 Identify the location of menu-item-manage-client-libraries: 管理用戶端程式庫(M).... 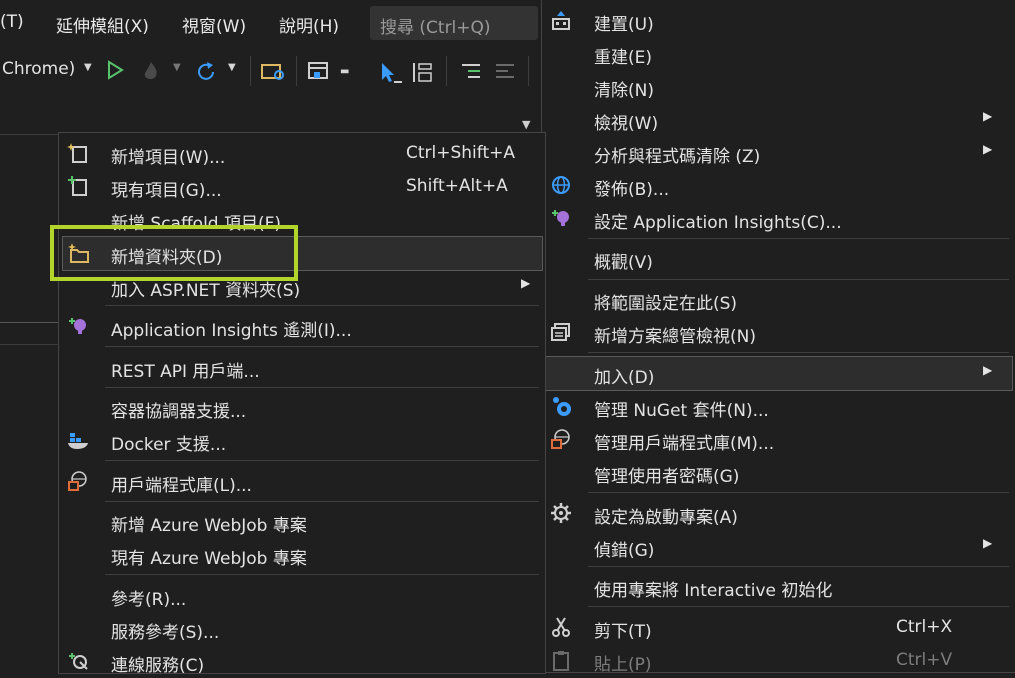
(778, 439).